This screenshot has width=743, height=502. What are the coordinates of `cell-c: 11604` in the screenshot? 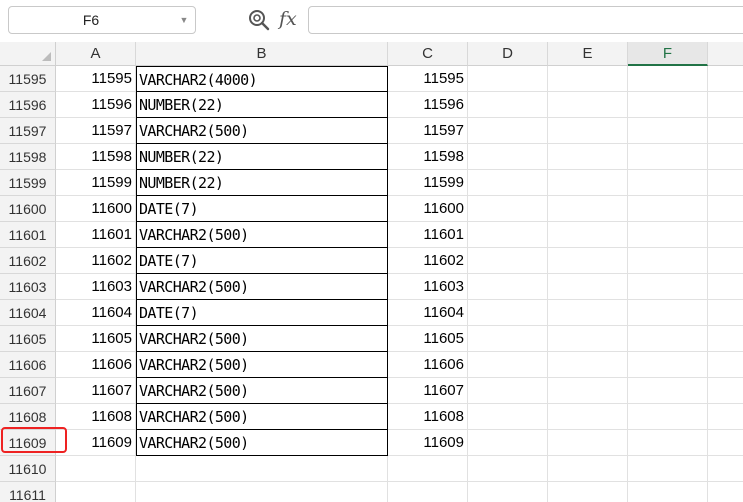 It's located at (428, 313).